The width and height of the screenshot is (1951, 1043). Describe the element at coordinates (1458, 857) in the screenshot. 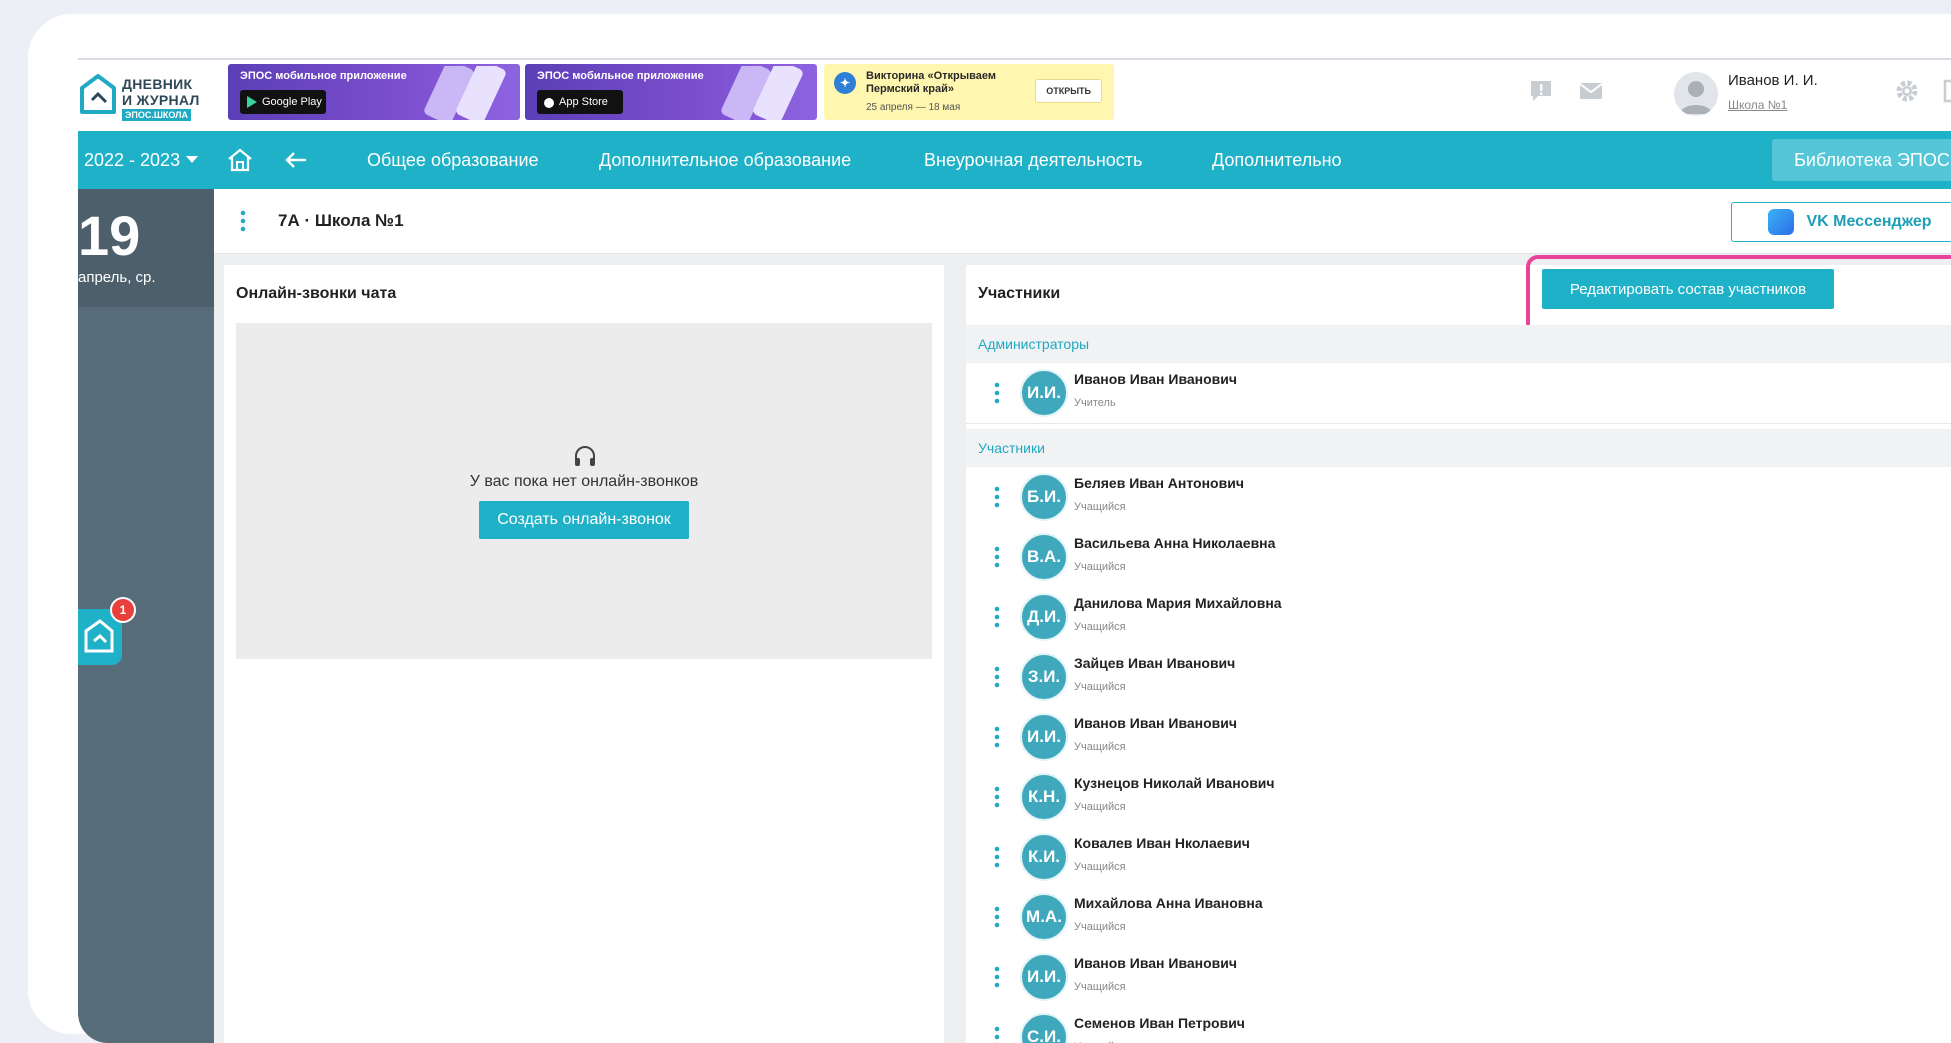

I see `member-row: К.И. Ковалев Иван Нколаевич Учащийся` at that location.